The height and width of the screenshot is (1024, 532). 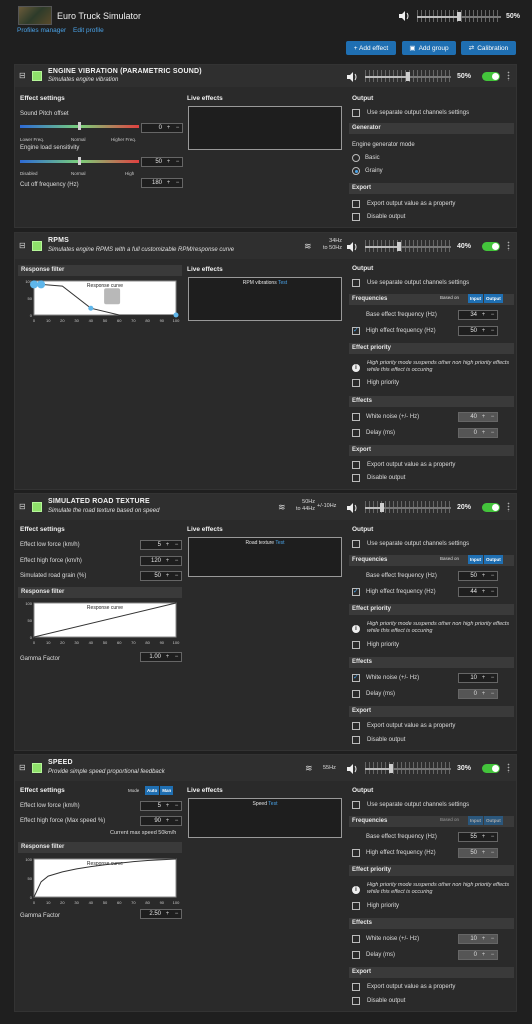 What do you see at coordinates (162, 183) in the screenshot?
I see `cutoff-input: 180 + −` at bounding box center [162, 183].